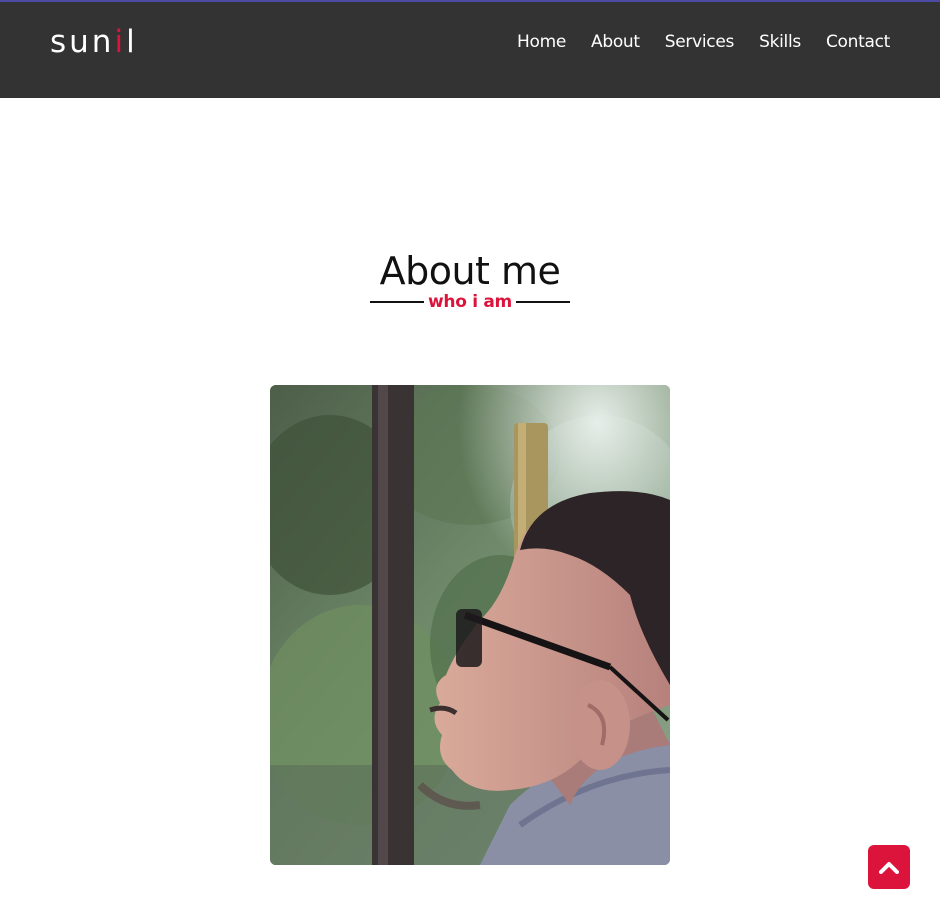  I want to click on nav-link-about: About, so click(615, 42).